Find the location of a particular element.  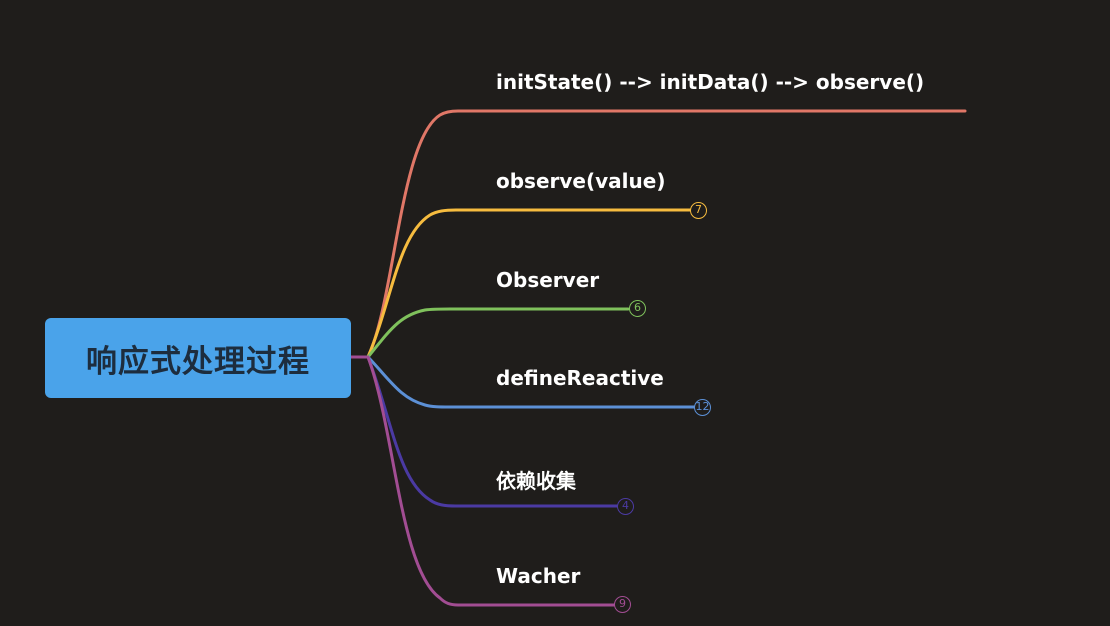

branch-topic-define-reactive: defineReactive is located at coordinates (580, 378).